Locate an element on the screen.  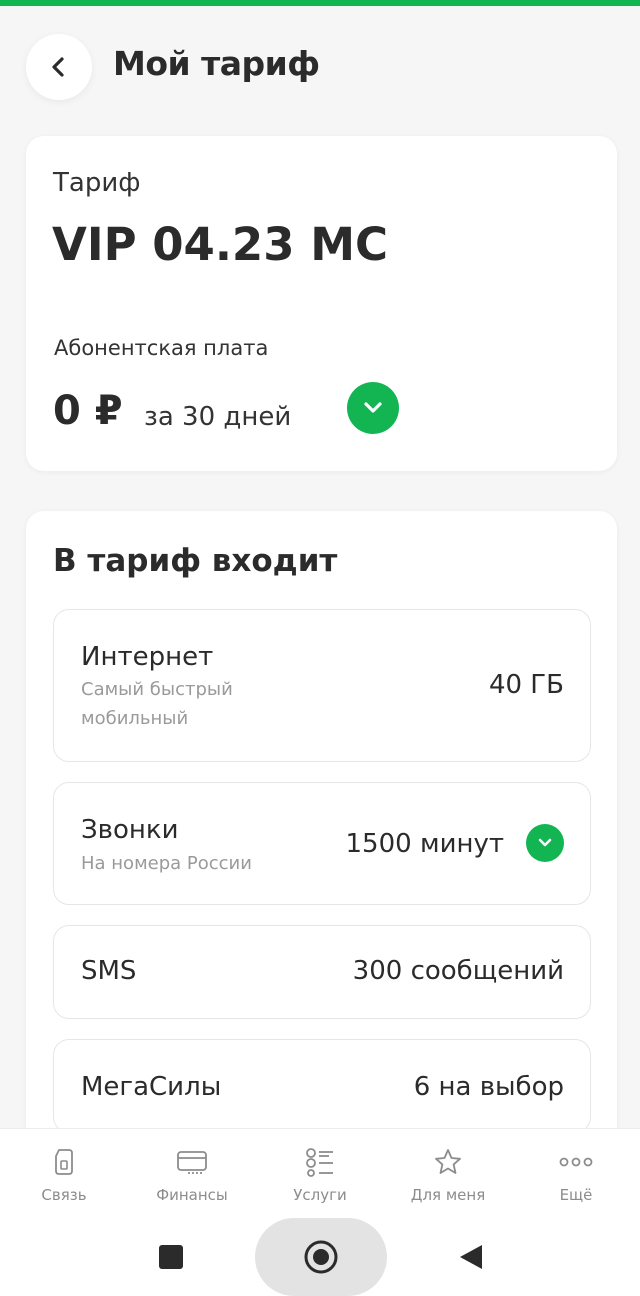
recents-button is located at coordinates (171, 1257).